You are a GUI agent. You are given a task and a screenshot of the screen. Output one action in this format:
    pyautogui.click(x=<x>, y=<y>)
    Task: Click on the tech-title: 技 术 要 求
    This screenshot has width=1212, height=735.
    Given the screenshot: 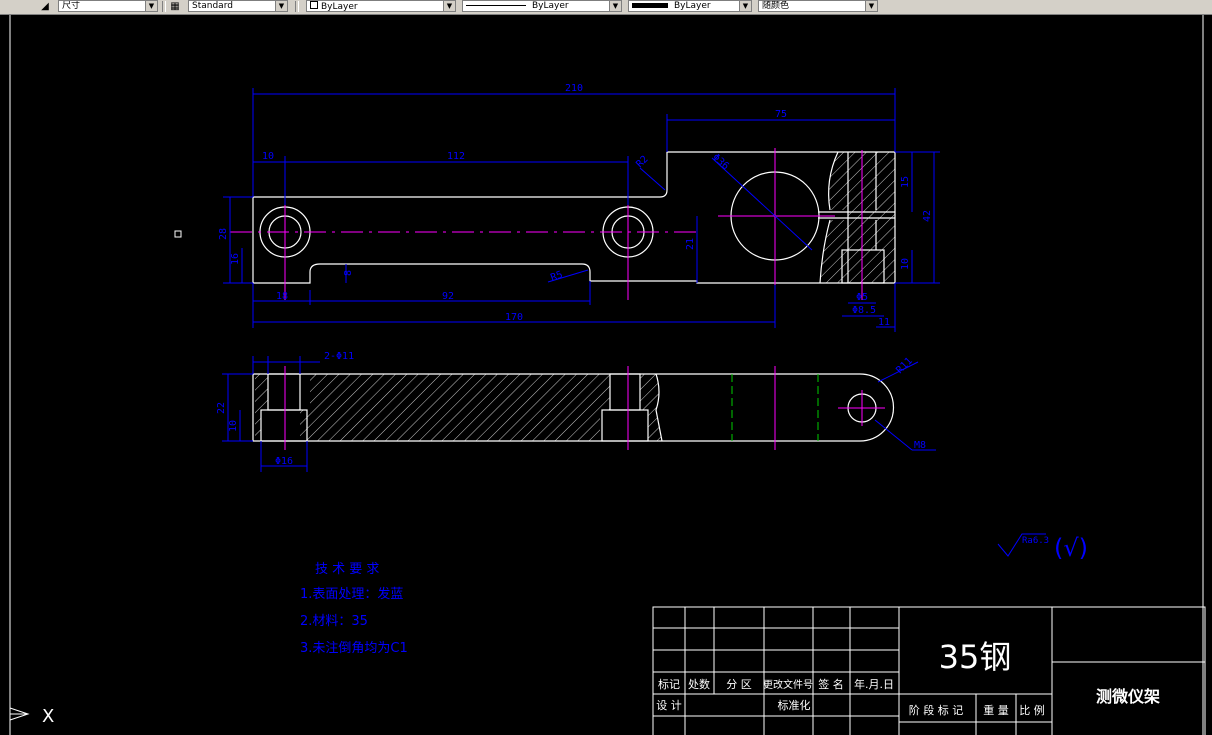 What is the action you would take?
    pyautogui.click(x=347, y=569)
    